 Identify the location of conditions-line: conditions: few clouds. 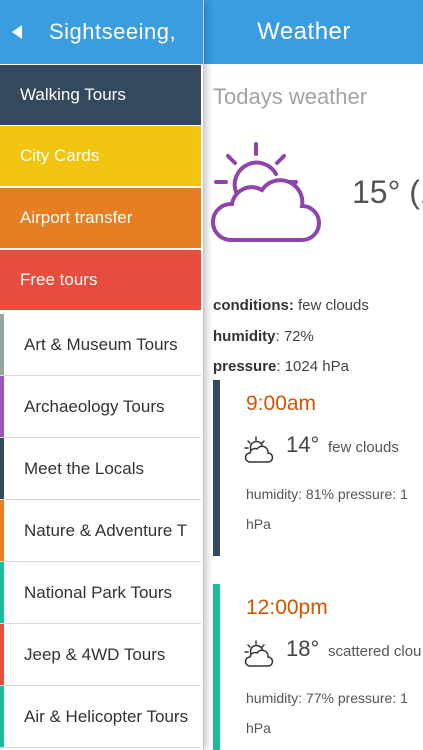
(291, 305).